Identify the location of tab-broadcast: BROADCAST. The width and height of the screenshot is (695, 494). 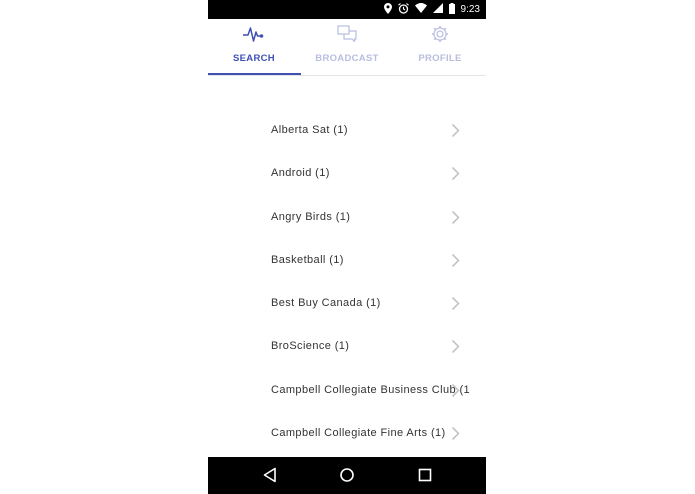
(347, 47).